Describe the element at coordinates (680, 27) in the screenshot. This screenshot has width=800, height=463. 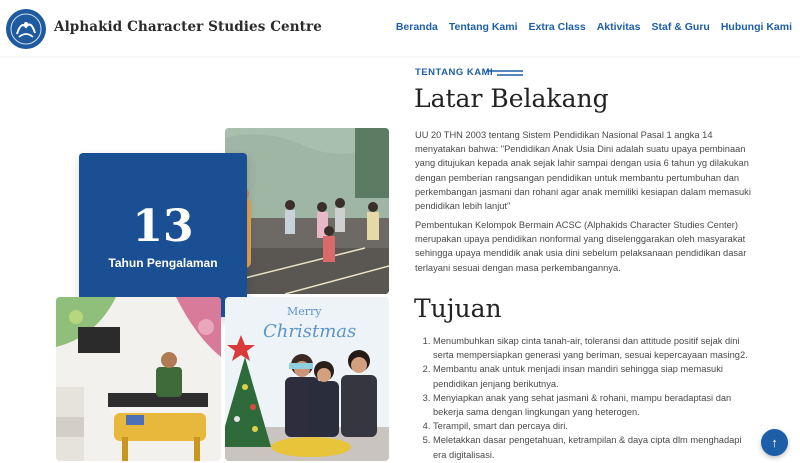
I see `nav-staf-guru: Staf & Guru` at that location.